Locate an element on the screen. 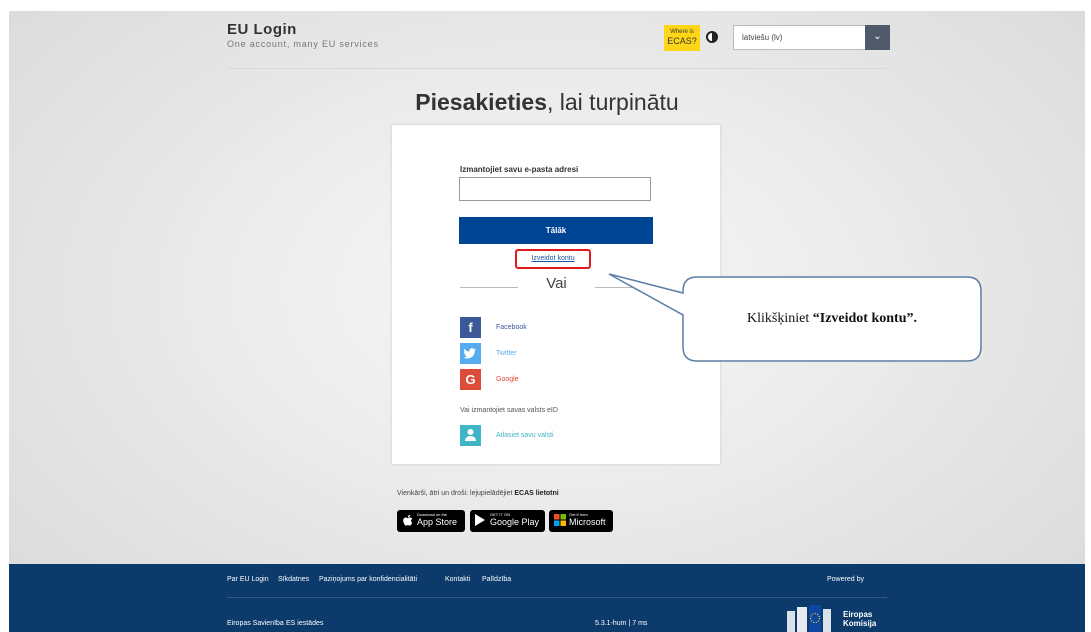 The image size is (1091, 632). ec-name: Eiropas Komisija is located at coordinates (859, 619).